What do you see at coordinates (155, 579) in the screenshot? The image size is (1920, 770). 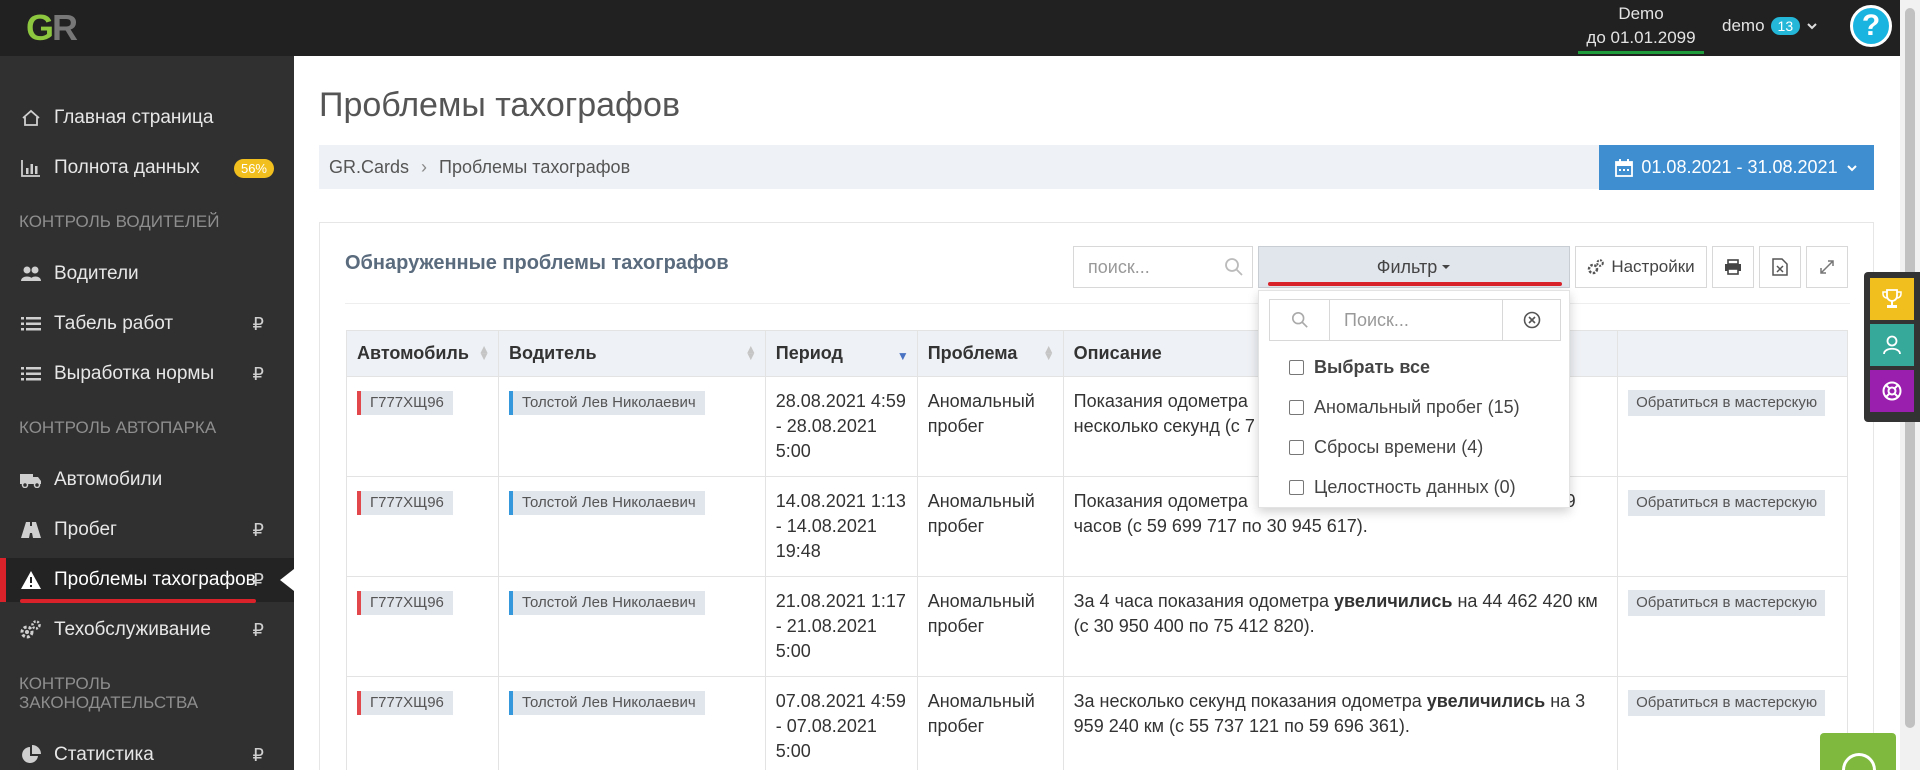 I see `sidebar-item-label: Проблемы тахографов` at bounding box center [155, 579].